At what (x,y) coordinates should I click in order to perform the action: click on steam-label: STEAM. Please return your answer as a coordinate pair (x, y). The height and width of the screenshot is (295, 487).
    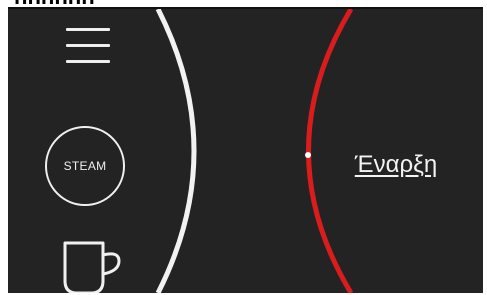
    Looking at the image, I should click on (85, 166).